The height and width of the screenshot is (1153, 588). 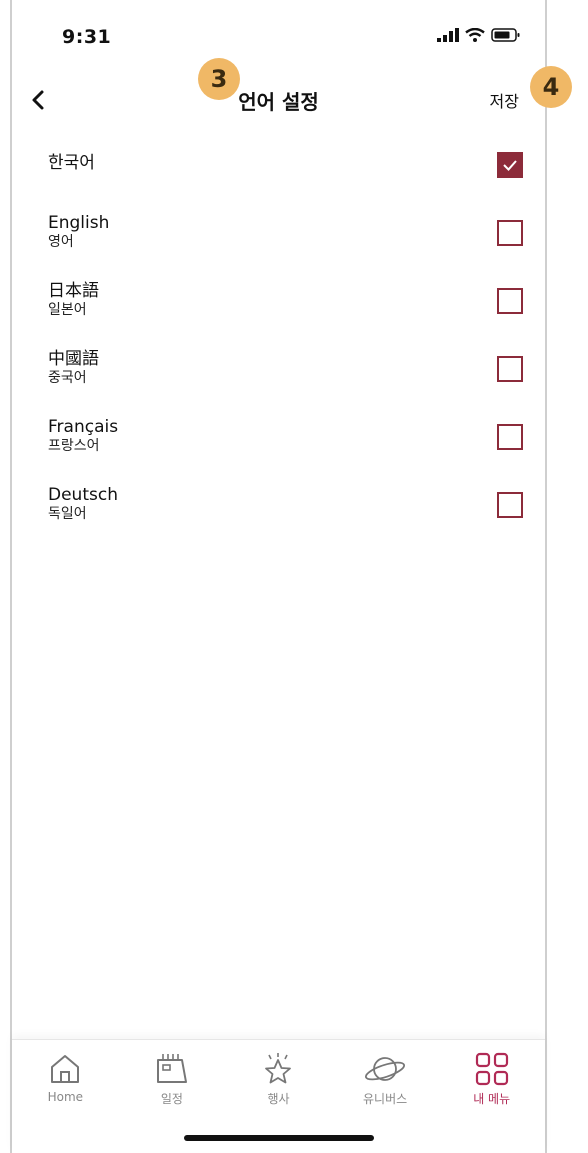 What do you see at coordinates (278, 35) in the screenshot?
I see `status-bar: 9:31` at bounding box center [278, 35].